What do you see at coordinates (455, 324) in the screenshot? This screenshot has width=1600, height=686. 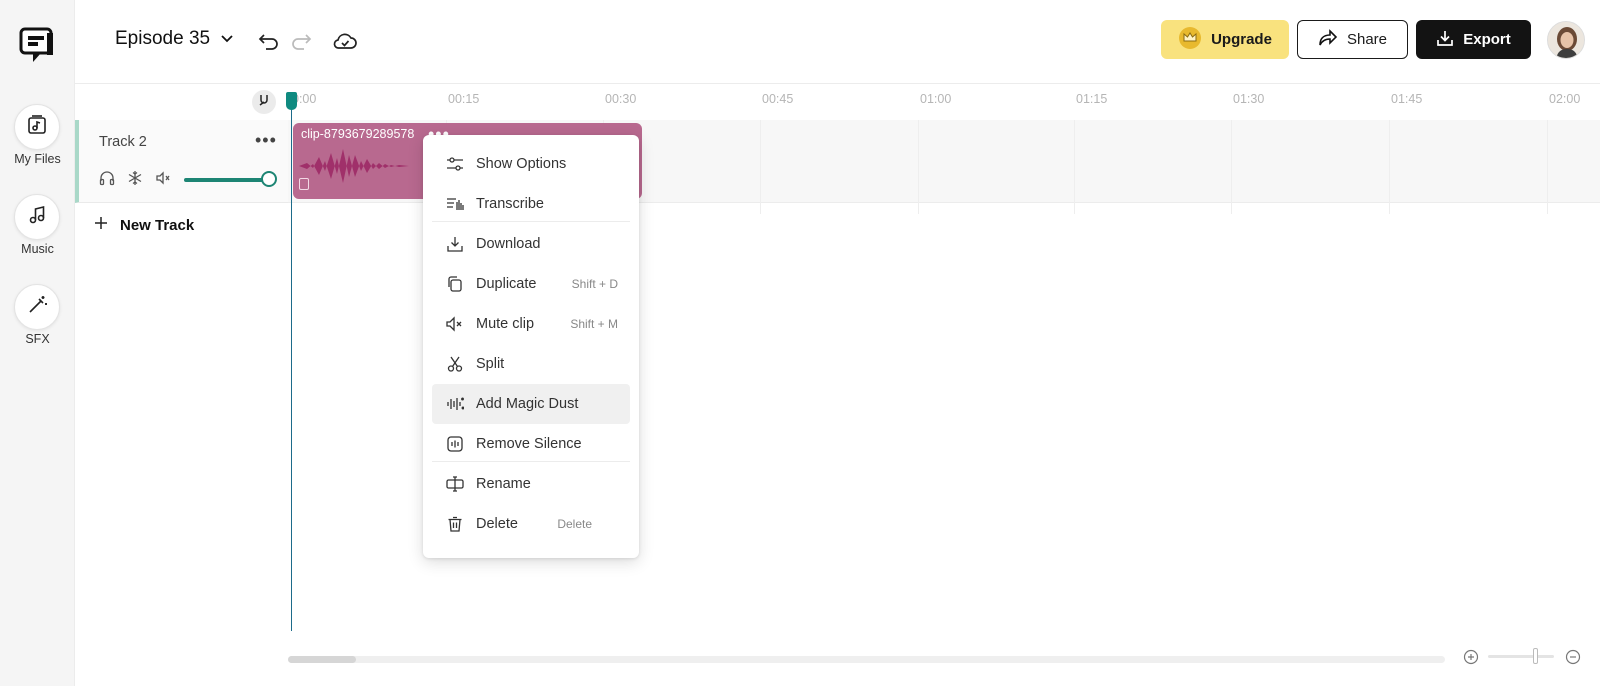 I see `mute-icon` at bounding box center [455, 324].